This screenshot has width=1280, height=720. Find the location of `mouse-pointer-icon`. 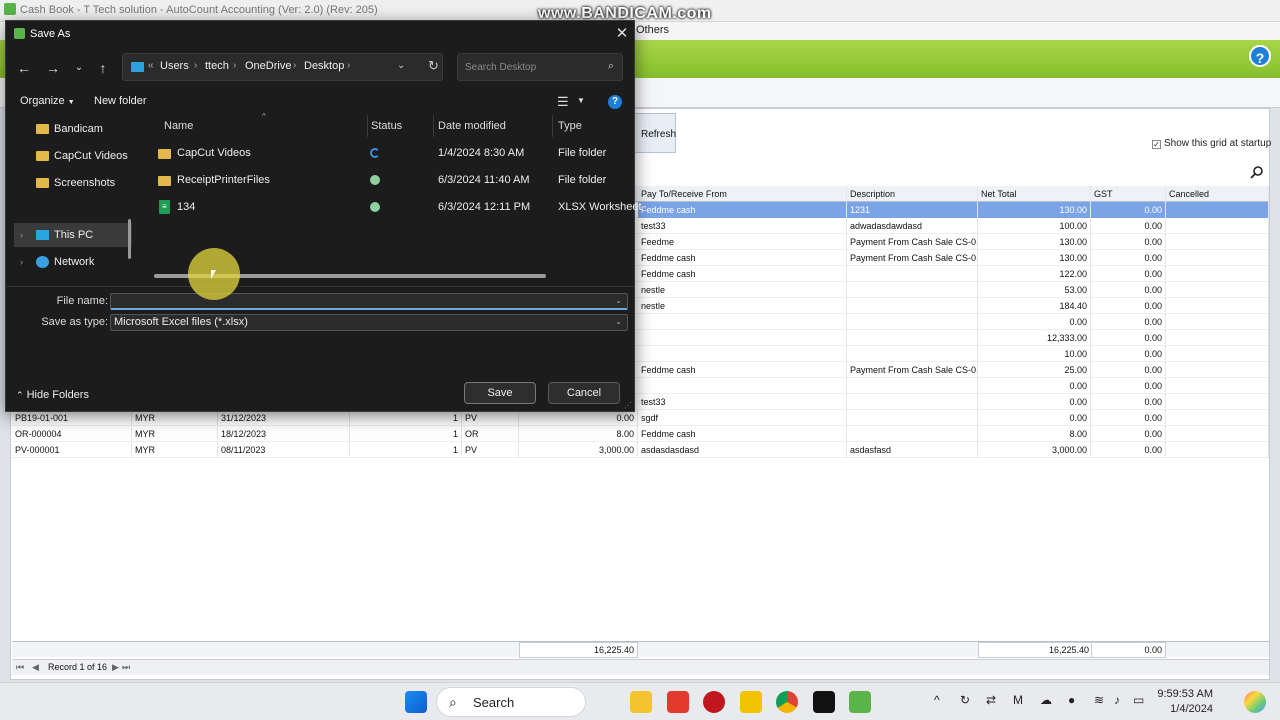

mouse-pointer-icon is located at coordinates (213, 274).